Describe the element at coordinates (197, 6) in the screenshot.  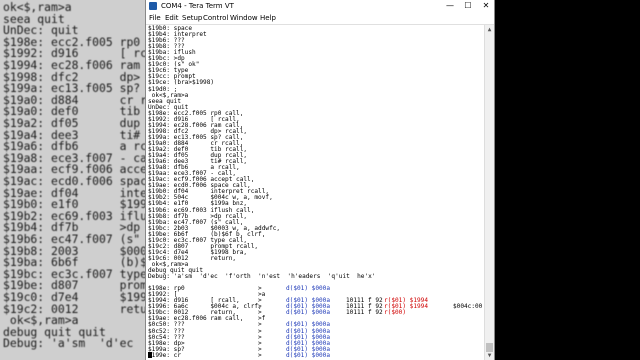
I see `window-title: COM4 - Tera Term VT` at that location.